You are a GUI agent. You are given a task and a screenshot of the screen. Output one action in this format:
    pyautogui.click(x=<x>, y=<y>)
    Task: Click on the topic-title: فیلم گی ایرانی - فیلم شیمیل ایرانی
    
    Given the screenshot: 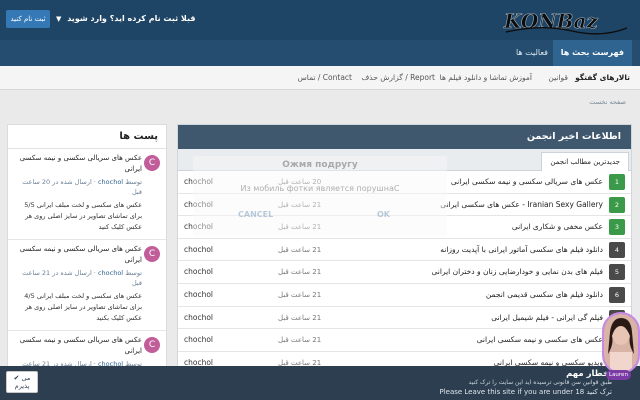 What is the action you would take?
    pyautogui.click(x=547, y=318)
    